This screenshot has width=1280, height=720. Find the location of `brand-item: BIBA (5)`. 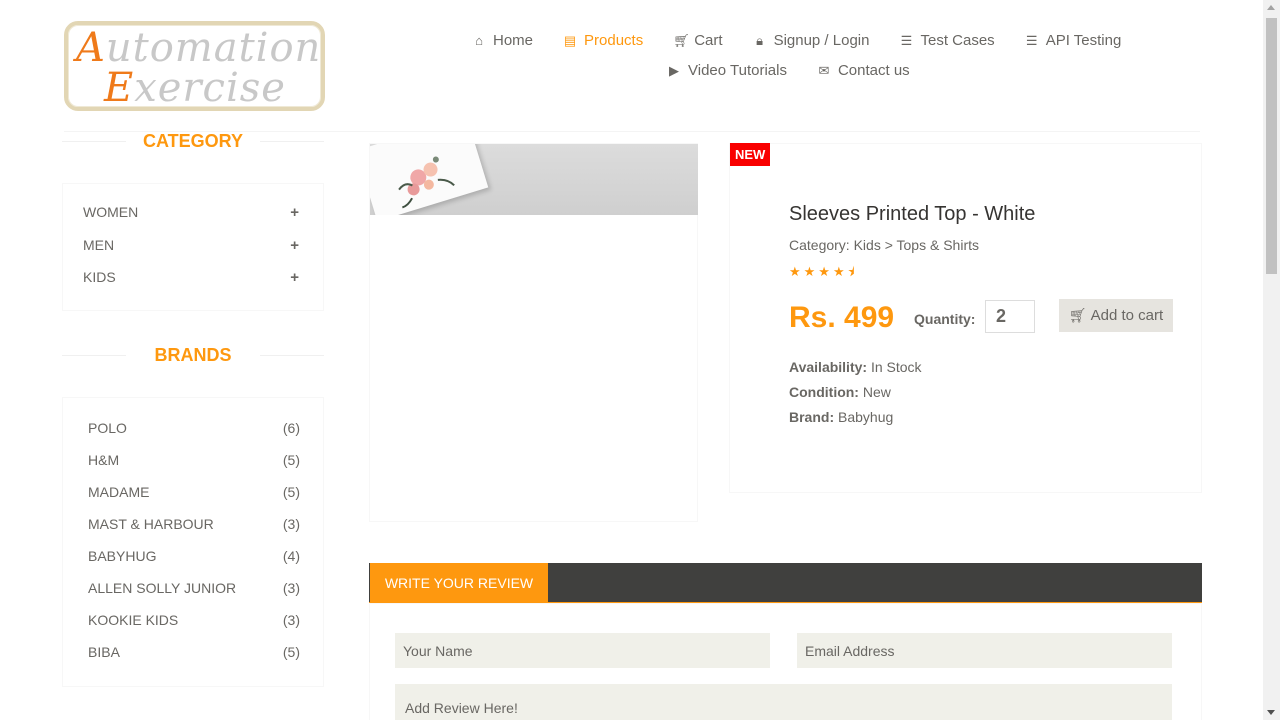

brand-item: BIBA (5) is located at coordinates (194, 652).